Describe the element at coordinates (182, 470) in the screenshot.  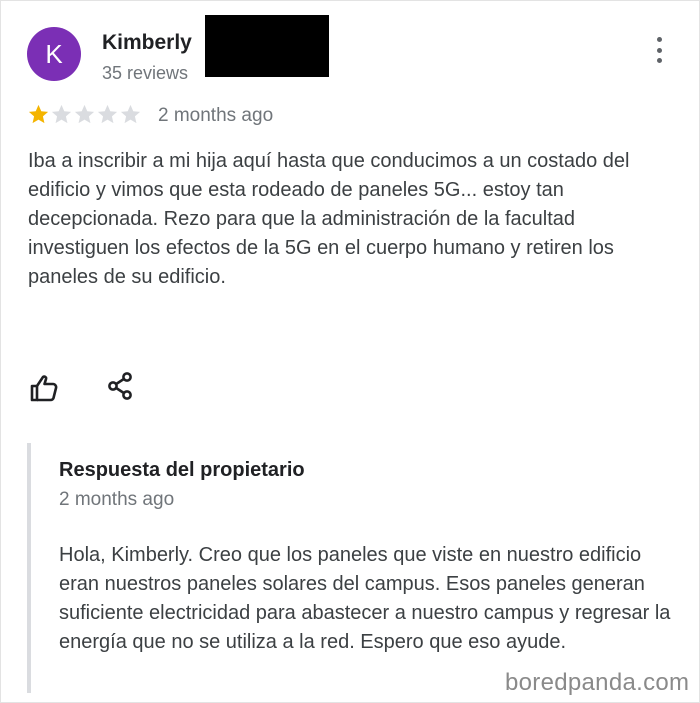
I see `owner-response-title: Respuesta del propietario` at that location.